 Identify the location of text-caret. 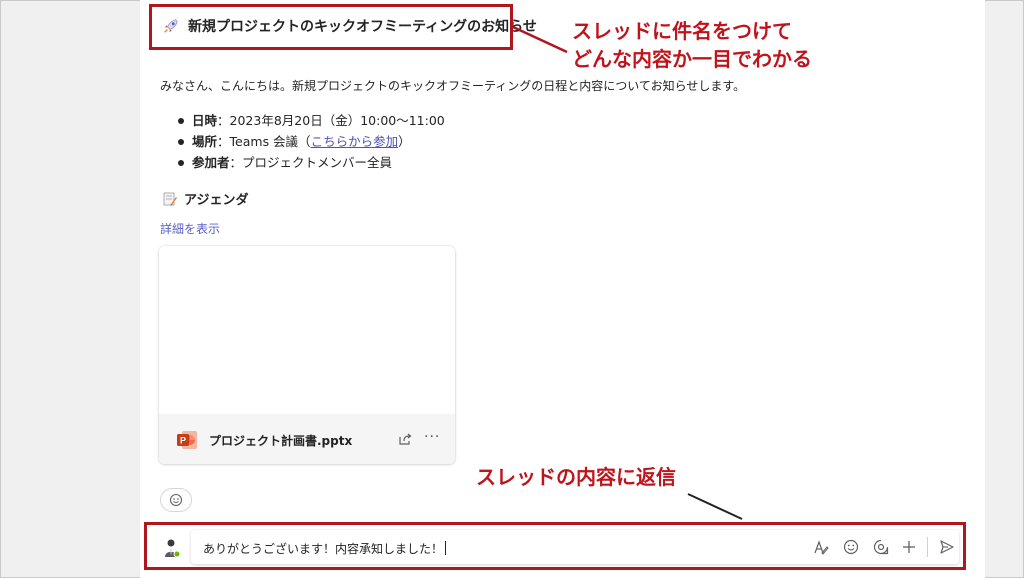
(446, 548).